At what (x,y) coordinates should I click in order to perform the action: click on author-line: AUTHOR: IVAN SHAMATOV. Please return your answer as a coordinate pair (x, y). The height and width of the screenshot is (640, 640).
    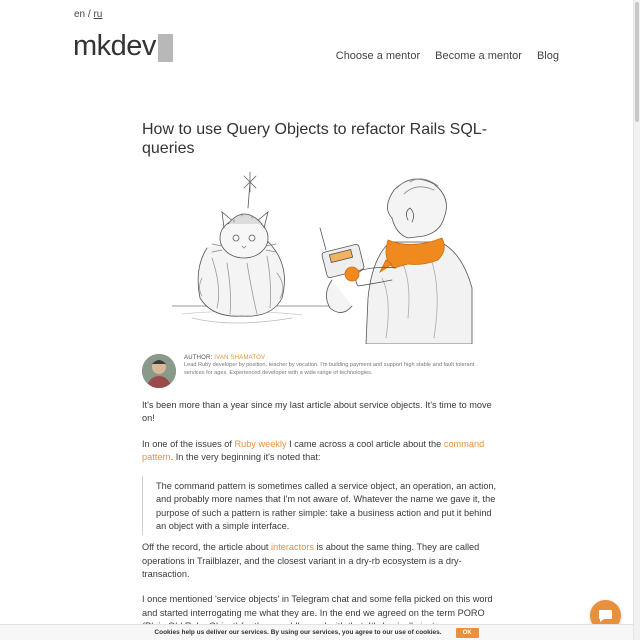
    Looking at the image, I should click on (334, 358).